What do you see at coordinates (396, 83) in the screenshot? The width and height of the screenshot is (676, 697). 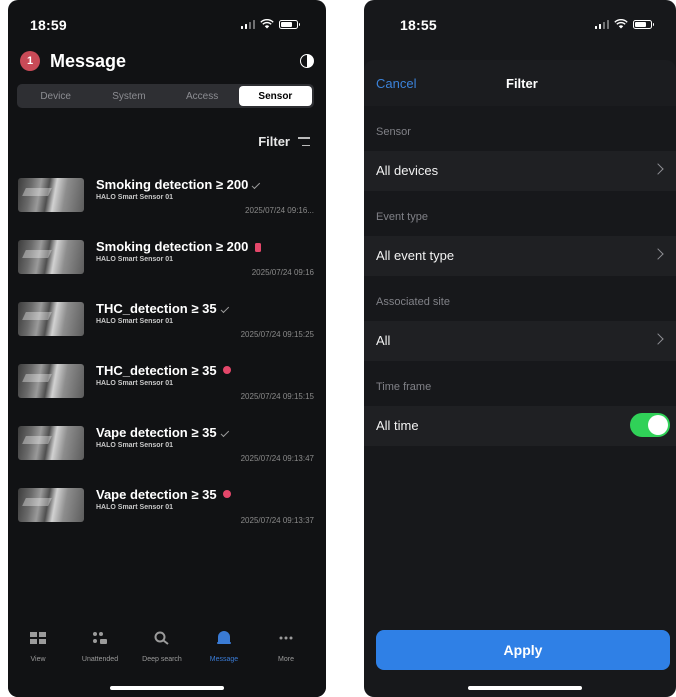 I see `cancel-button: Cancel` at bounding box center [396, 83].